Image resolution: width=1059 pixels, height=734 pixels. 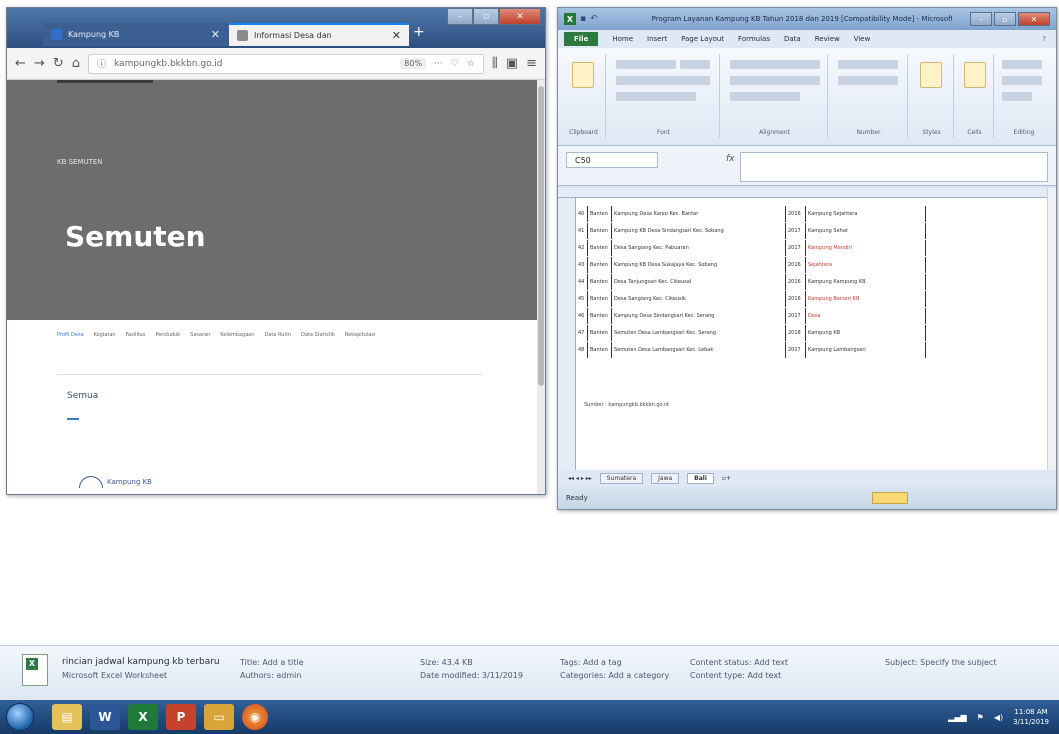 I want to click on sheet-tab: Sumatera, so click(x=621, y=478).